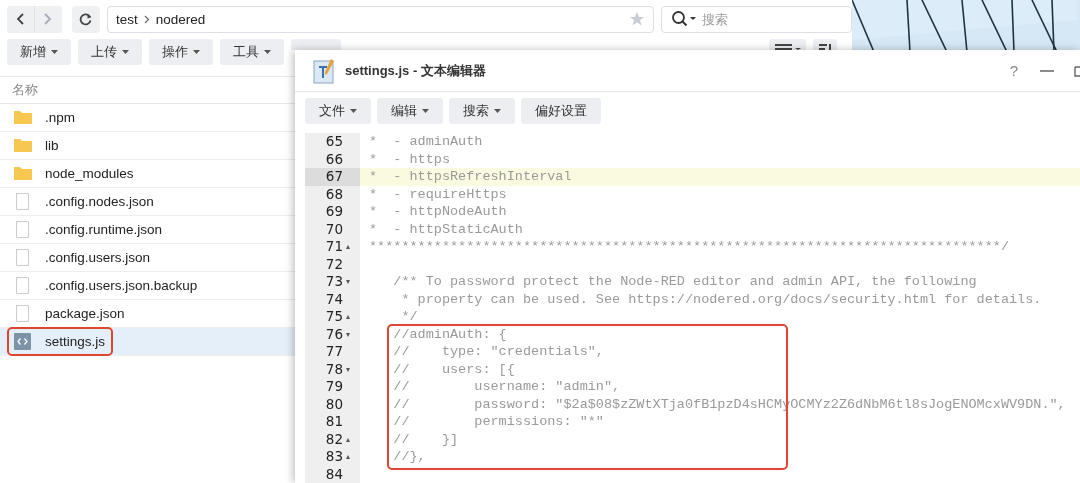  I want to click on line-number: 77, so click(334, 352).